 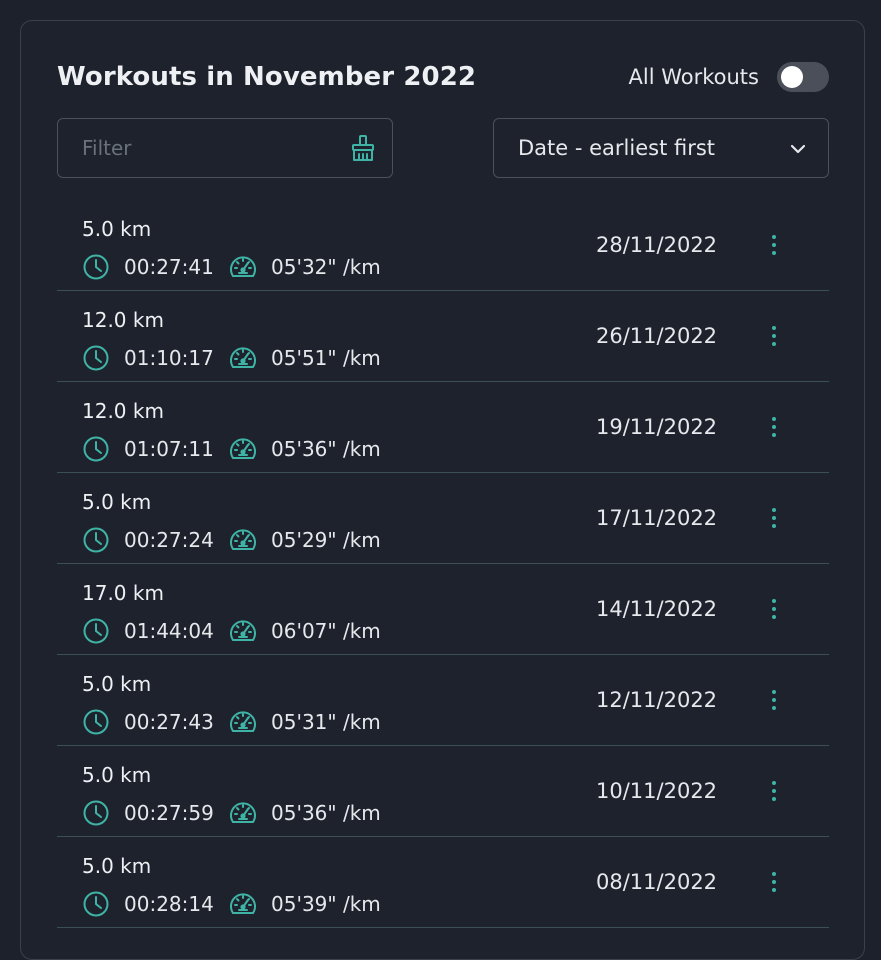 What do you see at coordinates (657, 427) in the screenshot?
I see `workout-date: 19/11/2022` at bounding box center [657, 427].